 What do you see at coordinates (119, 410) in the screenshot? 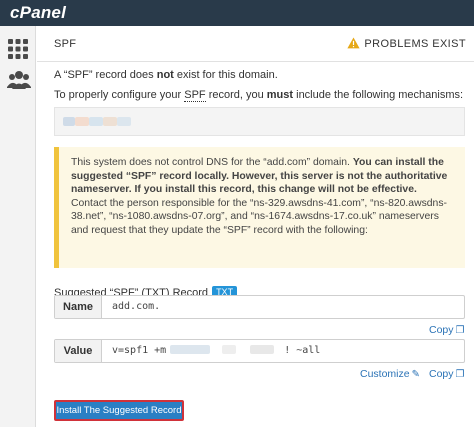
I see `install-suggested-record-button: Install The Suggested Record` at bounding box center [119, 410].